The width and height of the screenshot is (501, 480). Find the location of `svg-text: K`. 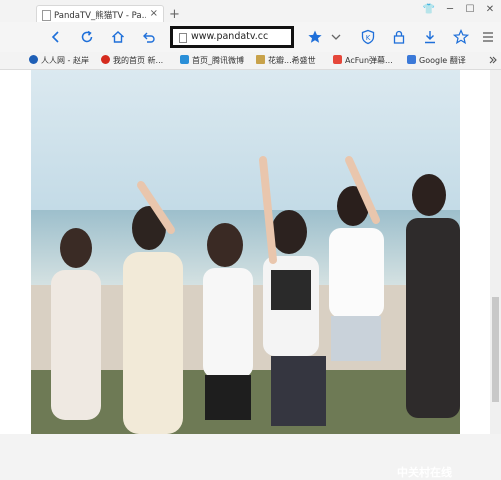

svg-text: K is located at coordinates (368, 38).